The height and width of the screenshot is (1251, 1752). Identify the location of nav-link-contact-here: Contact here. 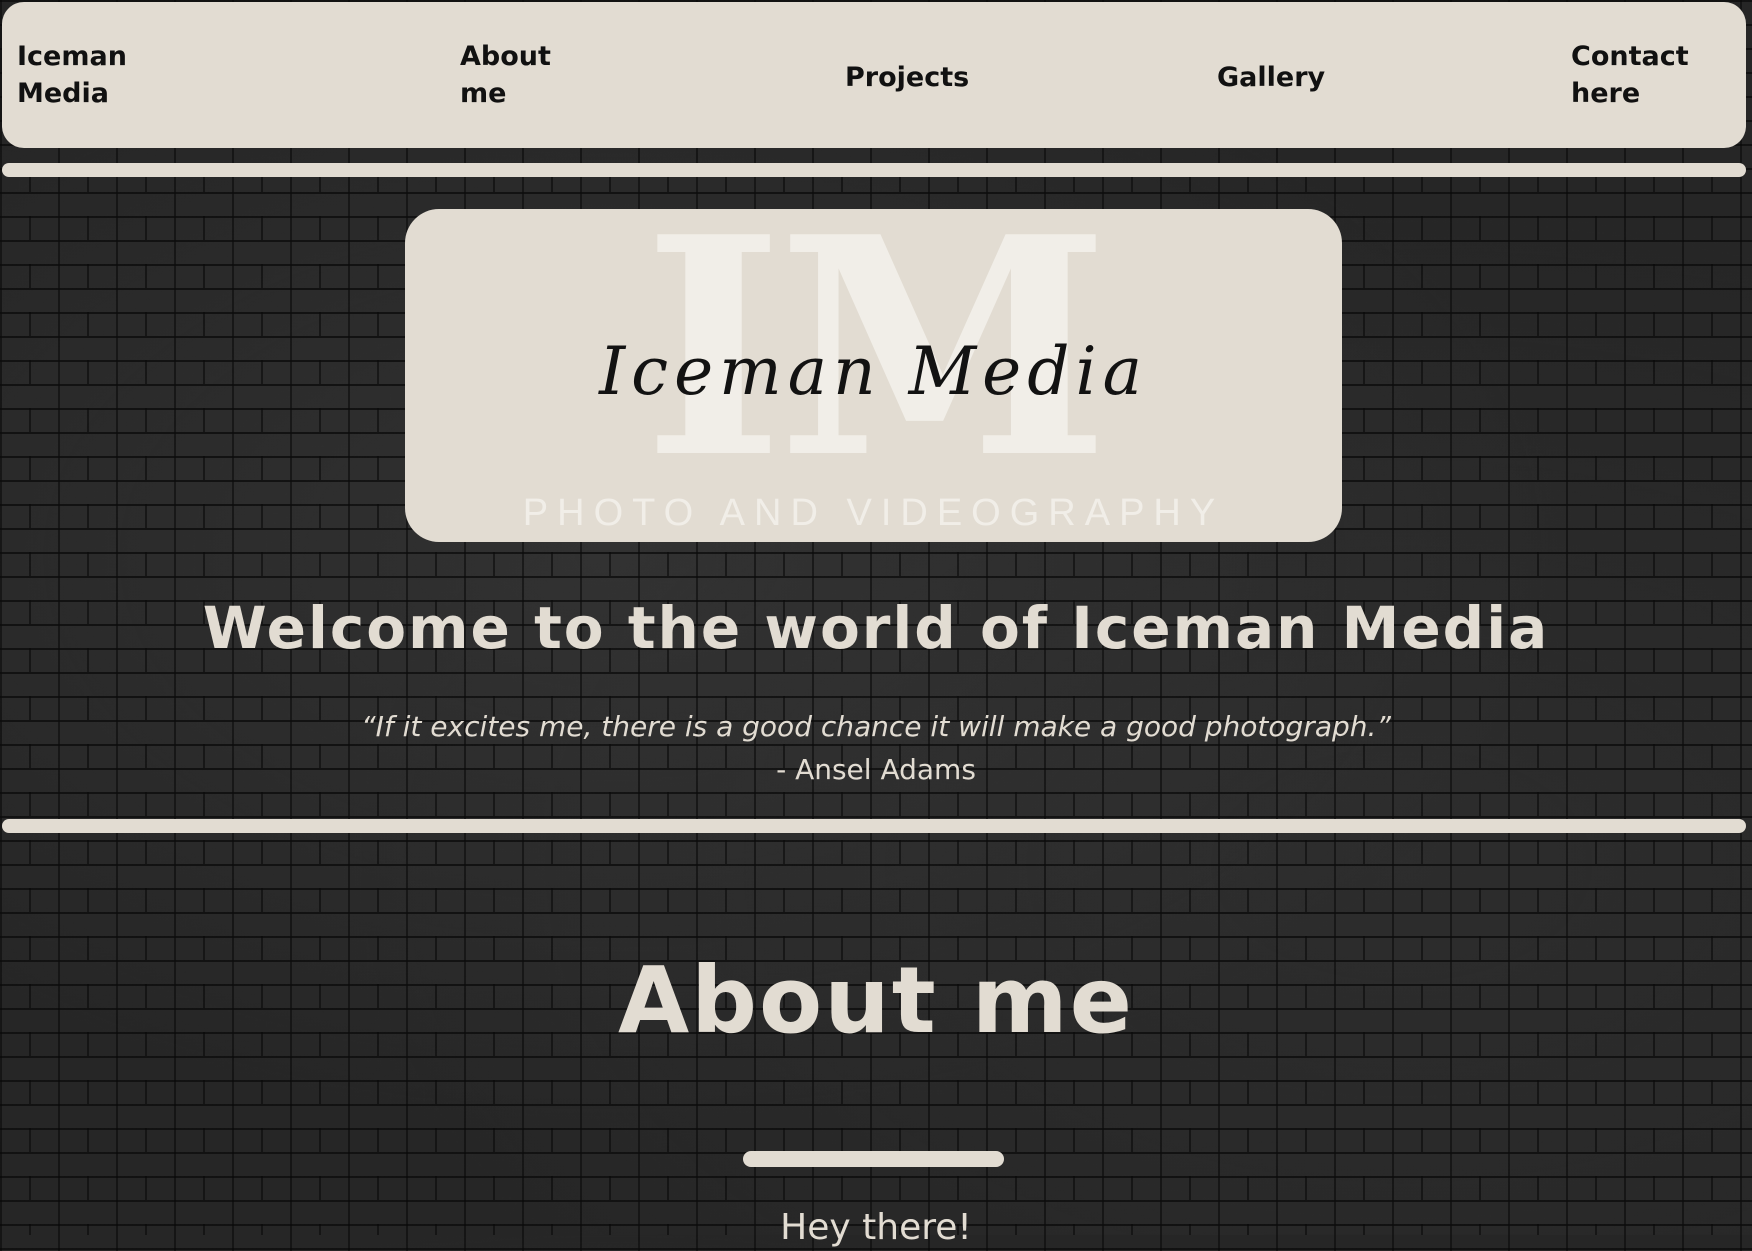
(1631, 75).